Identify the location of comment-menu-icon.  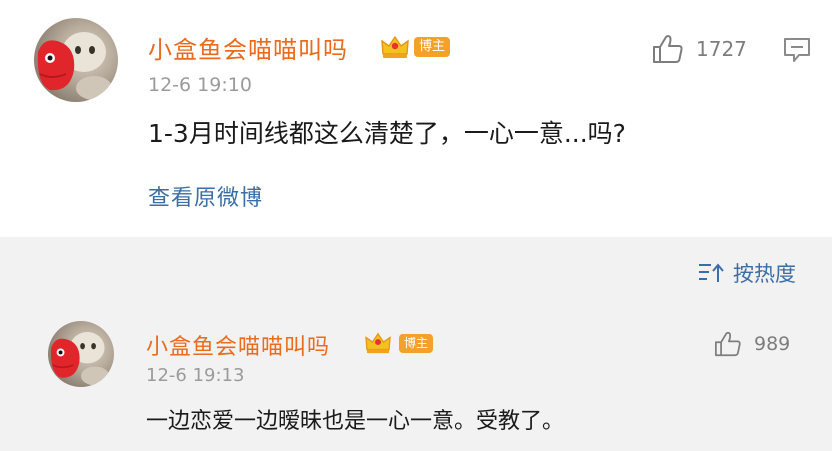
(797, 50).